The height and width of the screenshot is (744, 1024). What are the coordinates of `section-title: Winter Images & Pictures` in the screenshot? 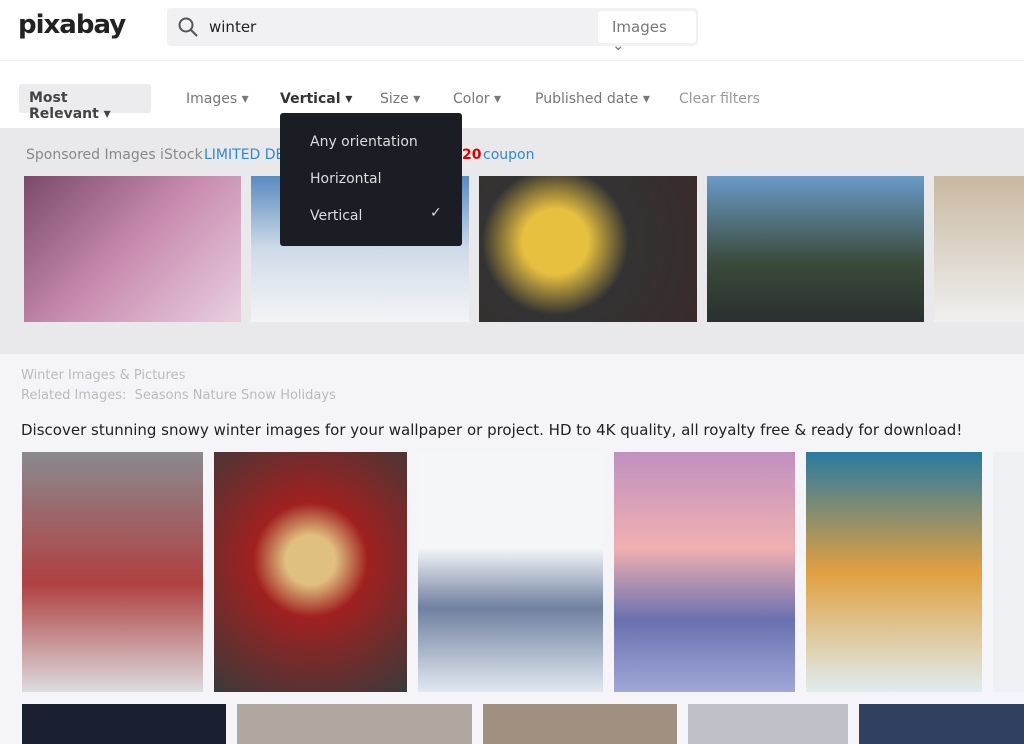 It's located at (103, 375).